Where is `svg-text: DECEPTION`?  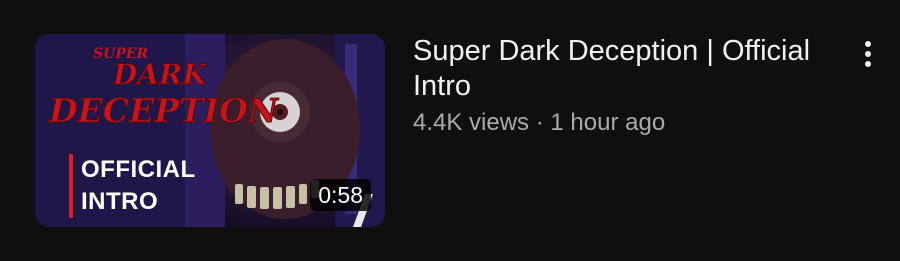
svg-text: DECEPTION is located at coordinates (164, 110).